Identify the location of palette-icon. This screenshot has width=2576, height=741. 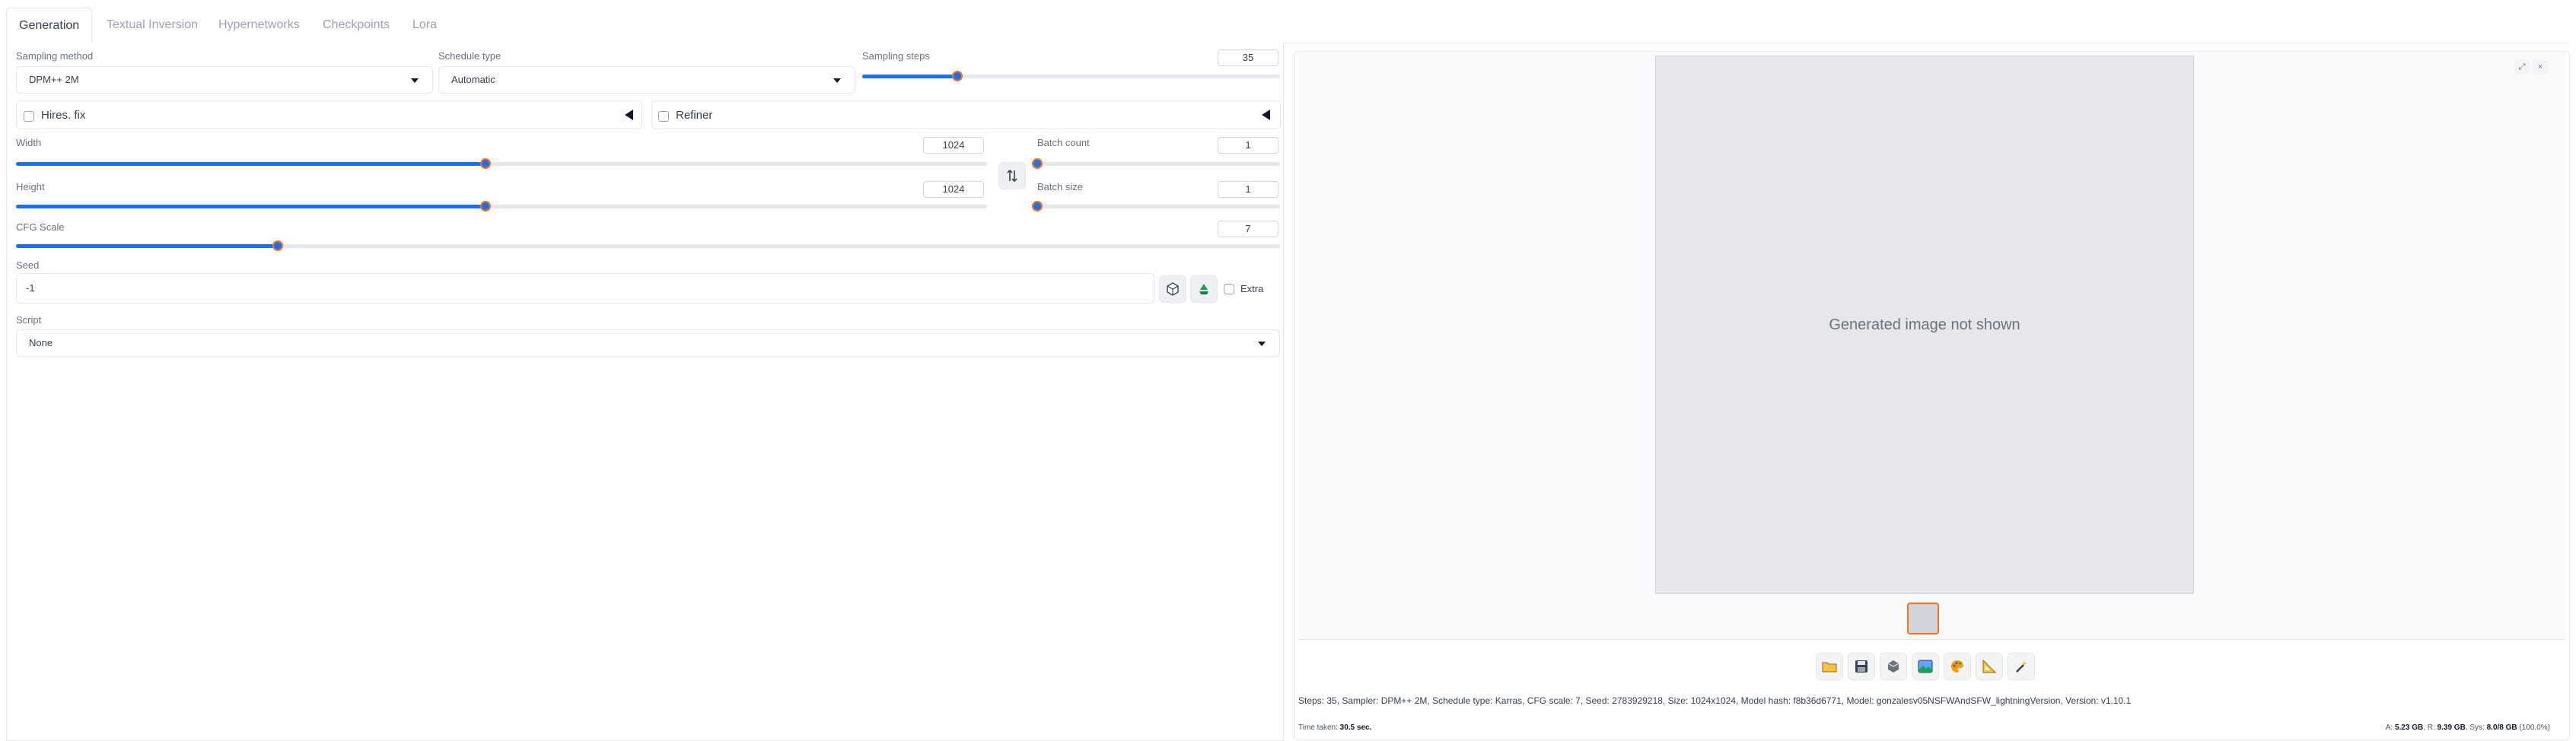
(1957, 666).